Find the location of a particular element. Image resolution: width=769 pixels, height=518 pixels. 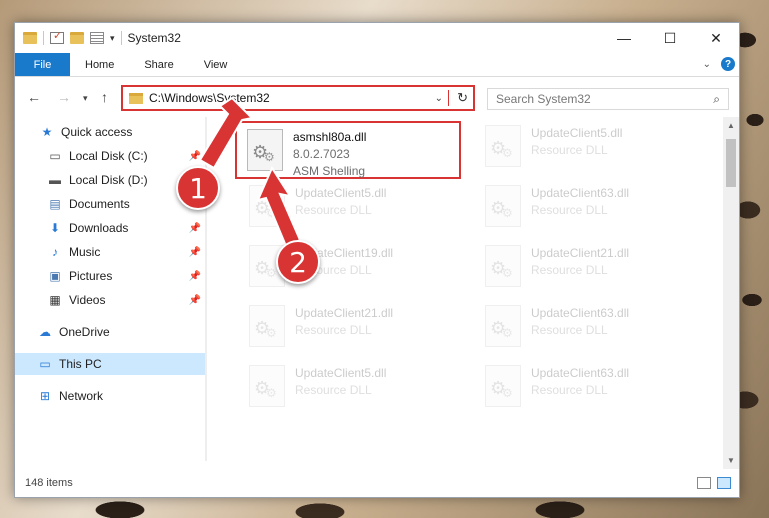

star-icon: ★ is located at coordinates (47, 132).